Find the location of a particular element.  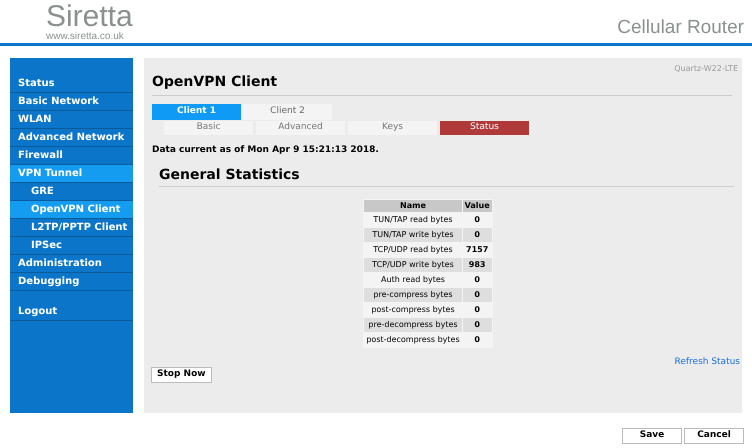

stop-now-button: Stop Now is located at coordinates (181, 375).